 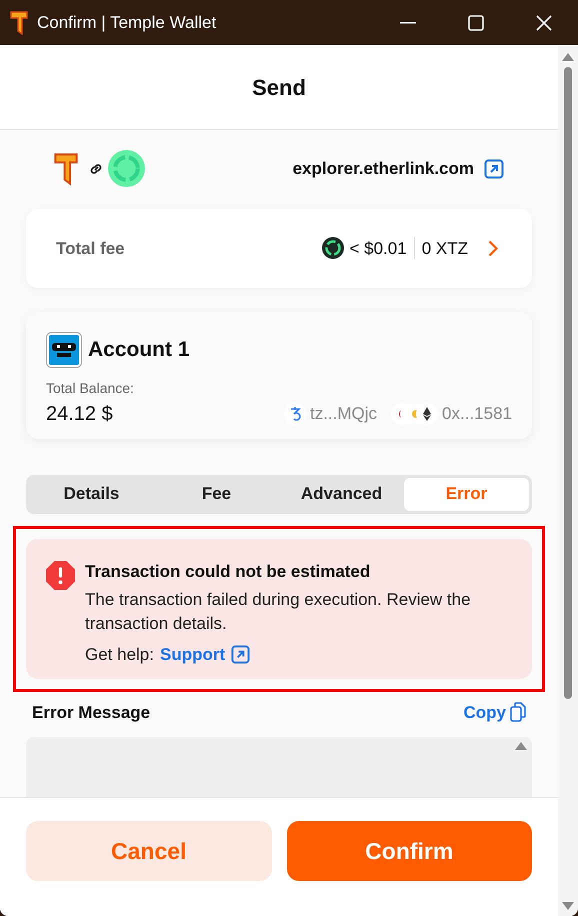 What do you see at coordinates (126, 23) in the screenshot?
I see `window-title: Confirm | Temple Wallet` at bounding box center [126, 23].